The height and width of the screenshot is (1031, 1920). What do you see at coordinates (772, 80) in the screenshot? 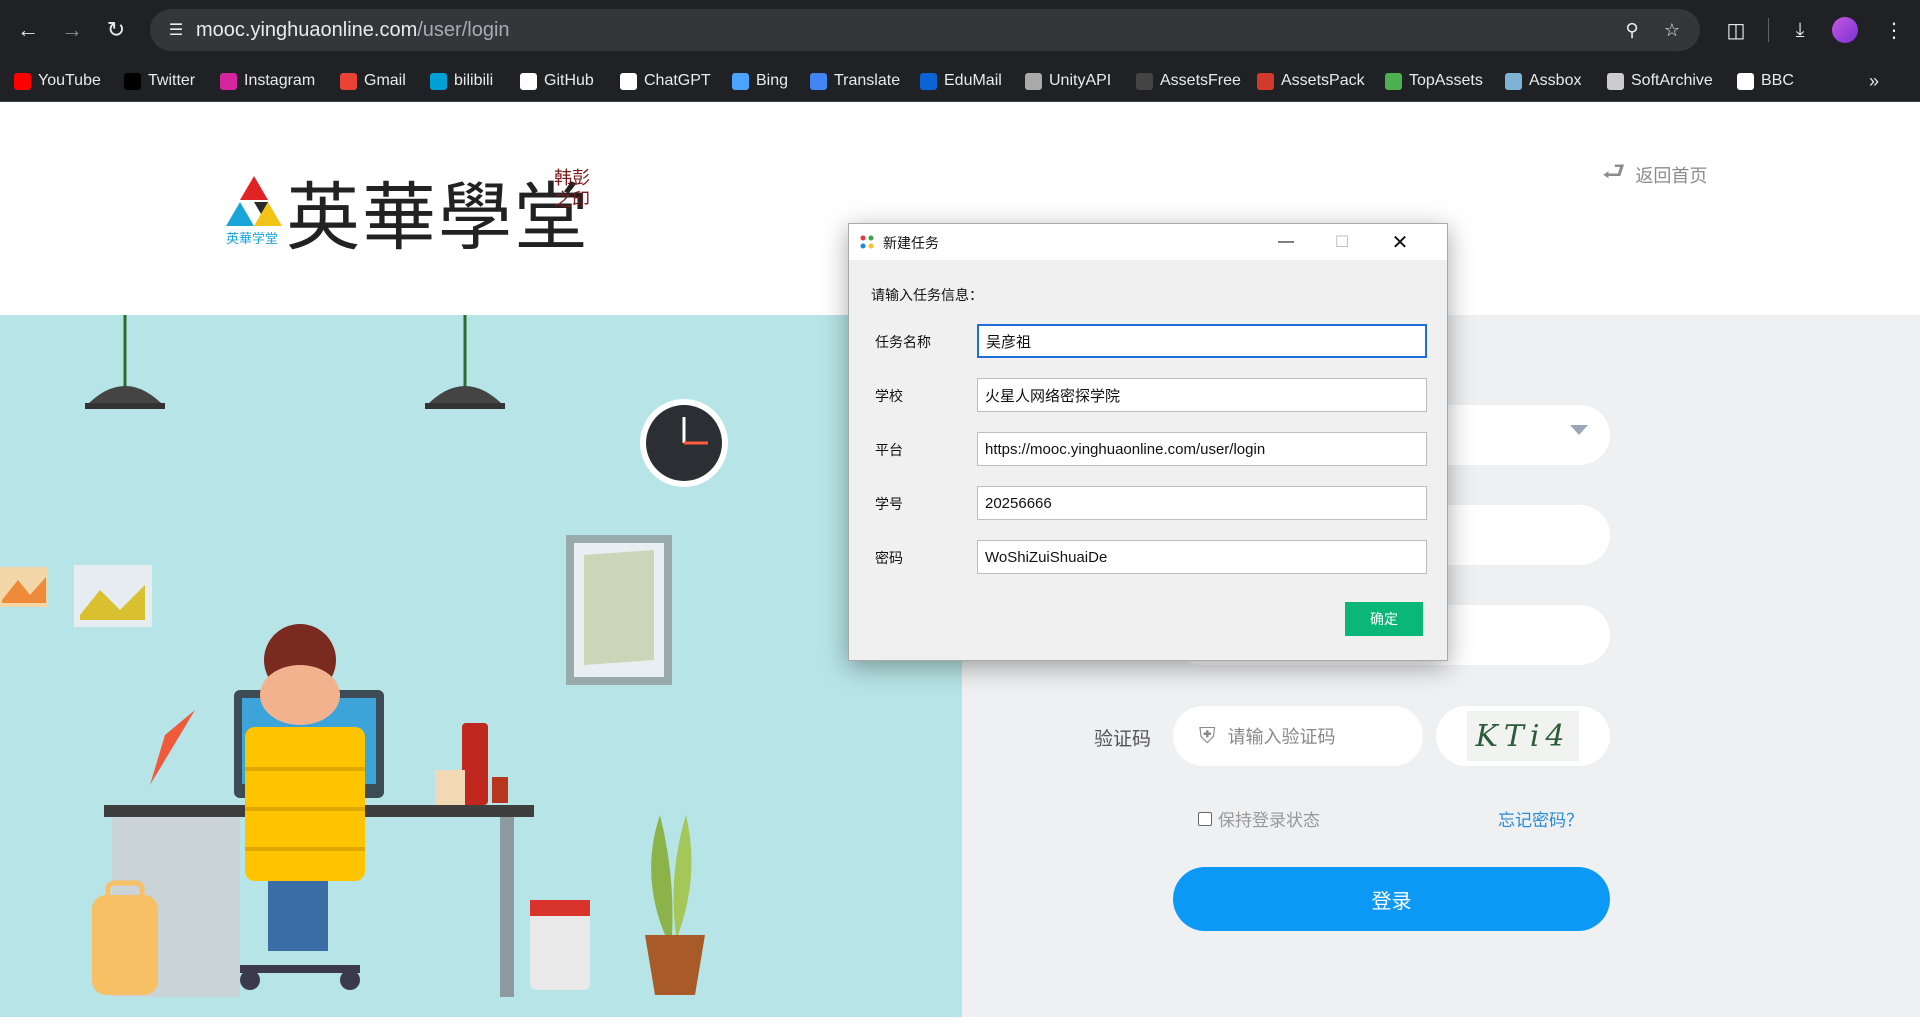
I see `bookmark-label: Bing` at bounding box center [772, 80].